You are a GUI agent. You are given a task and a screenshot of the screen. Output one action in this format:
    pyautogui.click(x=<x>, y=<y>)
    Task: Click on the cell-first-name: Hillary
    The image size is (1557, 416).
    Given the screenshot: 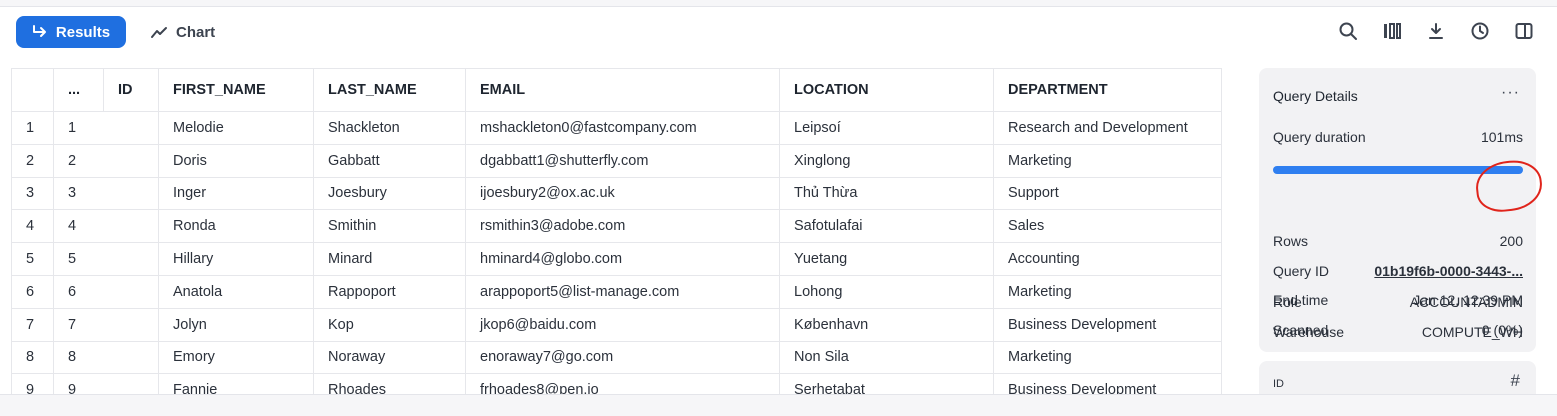 What is the action you would take?
    pyautogui.click(x=236, y=259)
    